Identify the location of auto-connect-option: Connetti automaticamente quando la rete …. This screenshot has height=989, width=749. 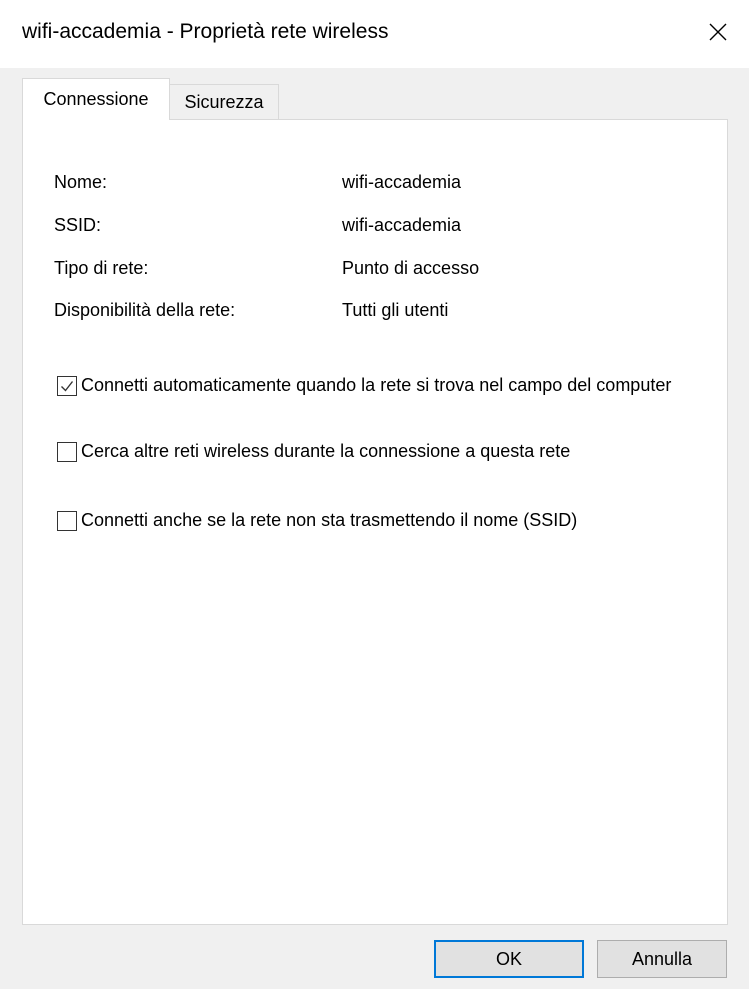
(364, 385).